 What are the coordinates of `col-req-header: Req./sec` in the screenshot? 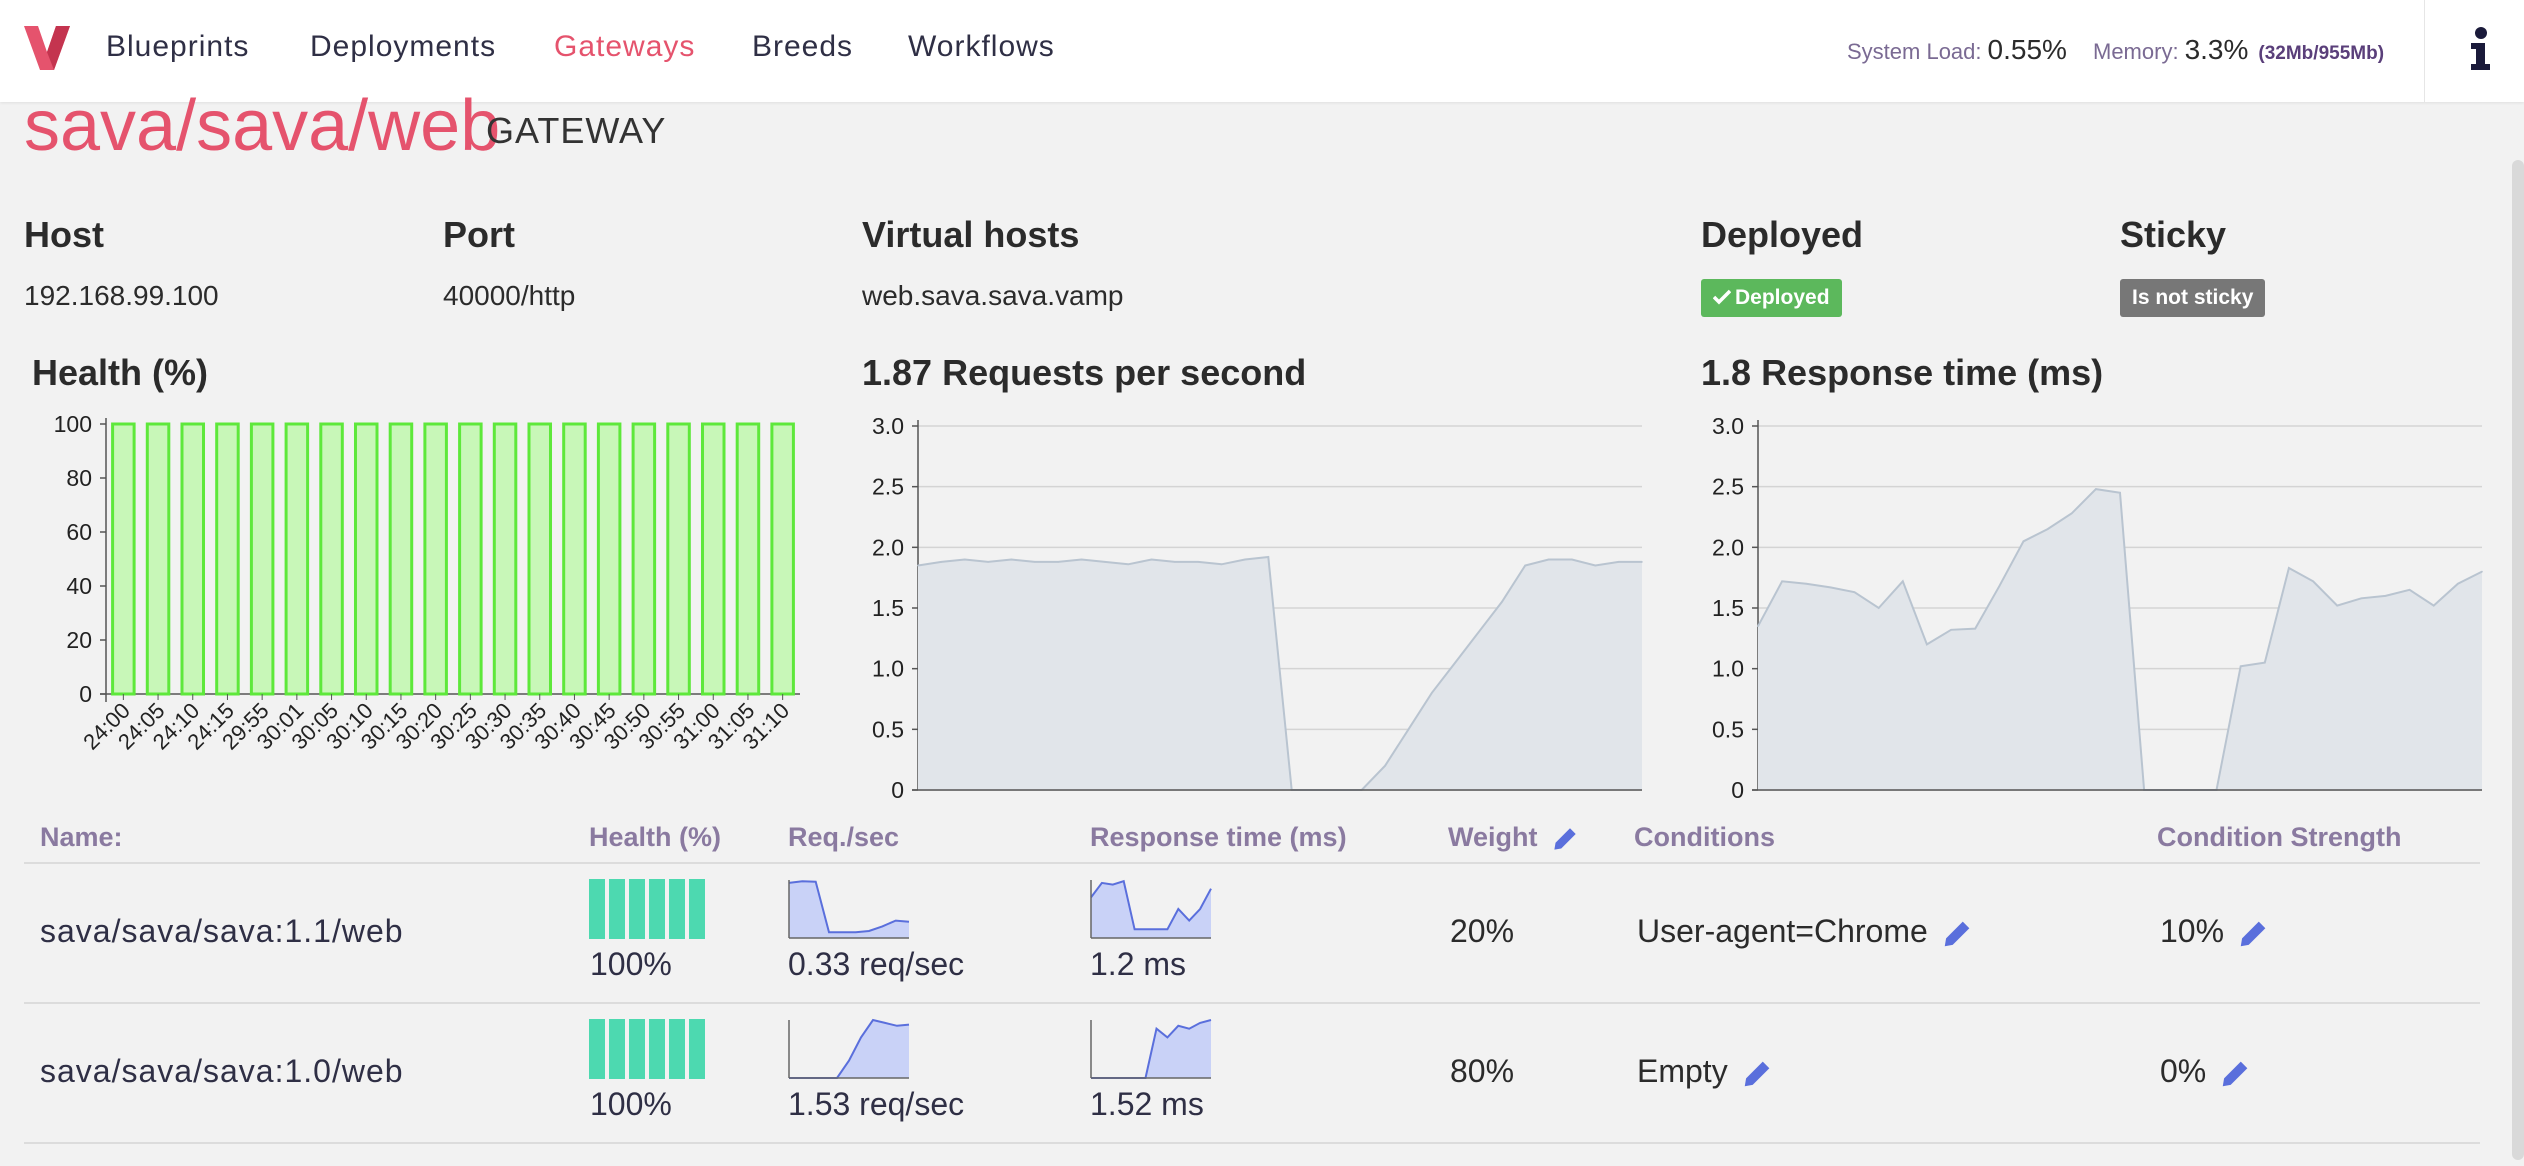 It's located at (844, 837).